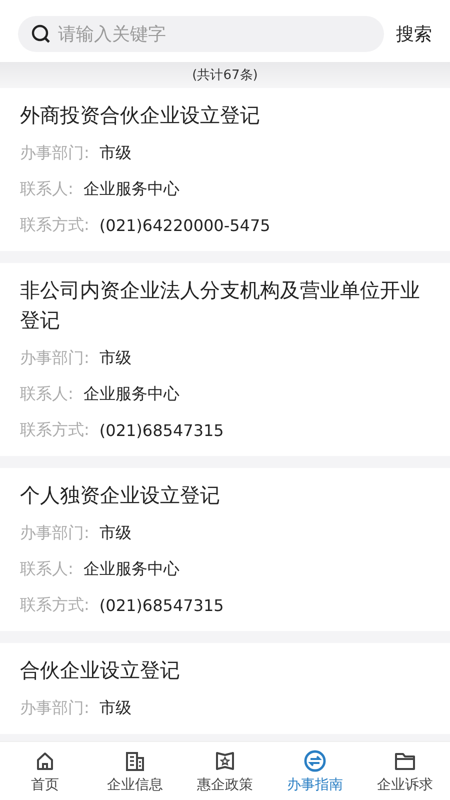 This screenshot has height=800, width=450. What do you see at coordinates (184, 225) in the screenshot?
I see `field-value: (021)64220000-5475` at bounding box center [184, 225].